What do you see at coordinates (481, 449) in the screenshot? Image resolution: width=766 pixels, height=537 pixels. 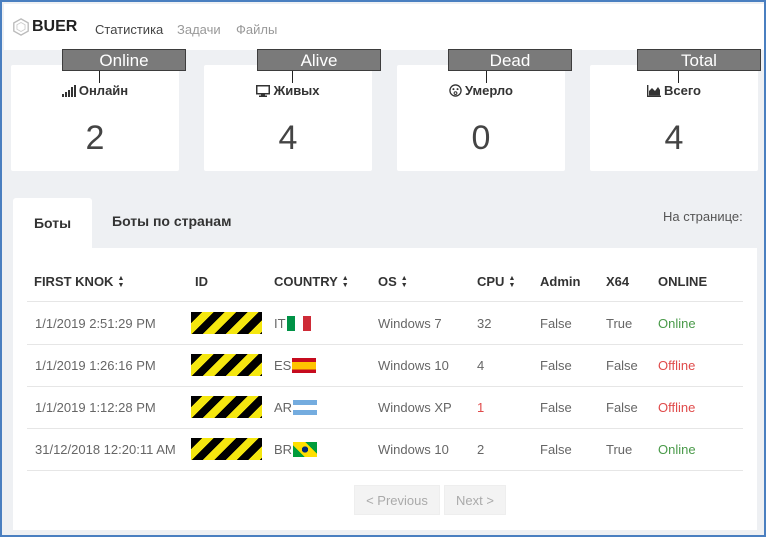 I see `cell-cpu: 2` at bounding box center [481, 449].